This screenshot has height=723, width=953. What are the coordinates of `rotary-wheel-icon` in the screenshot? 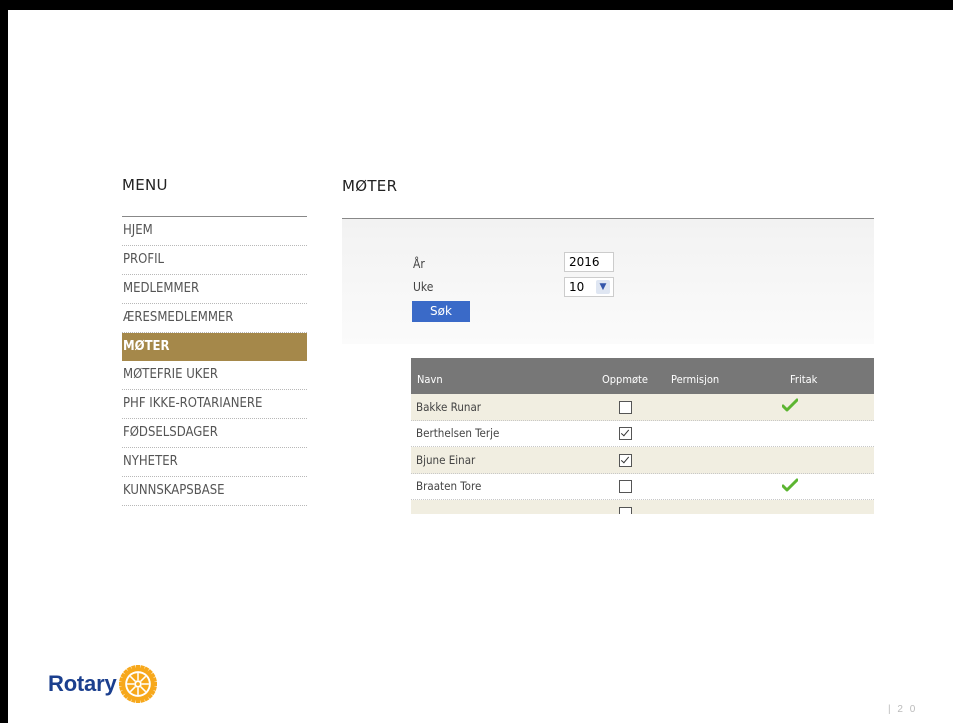 It's located at (137, 684).